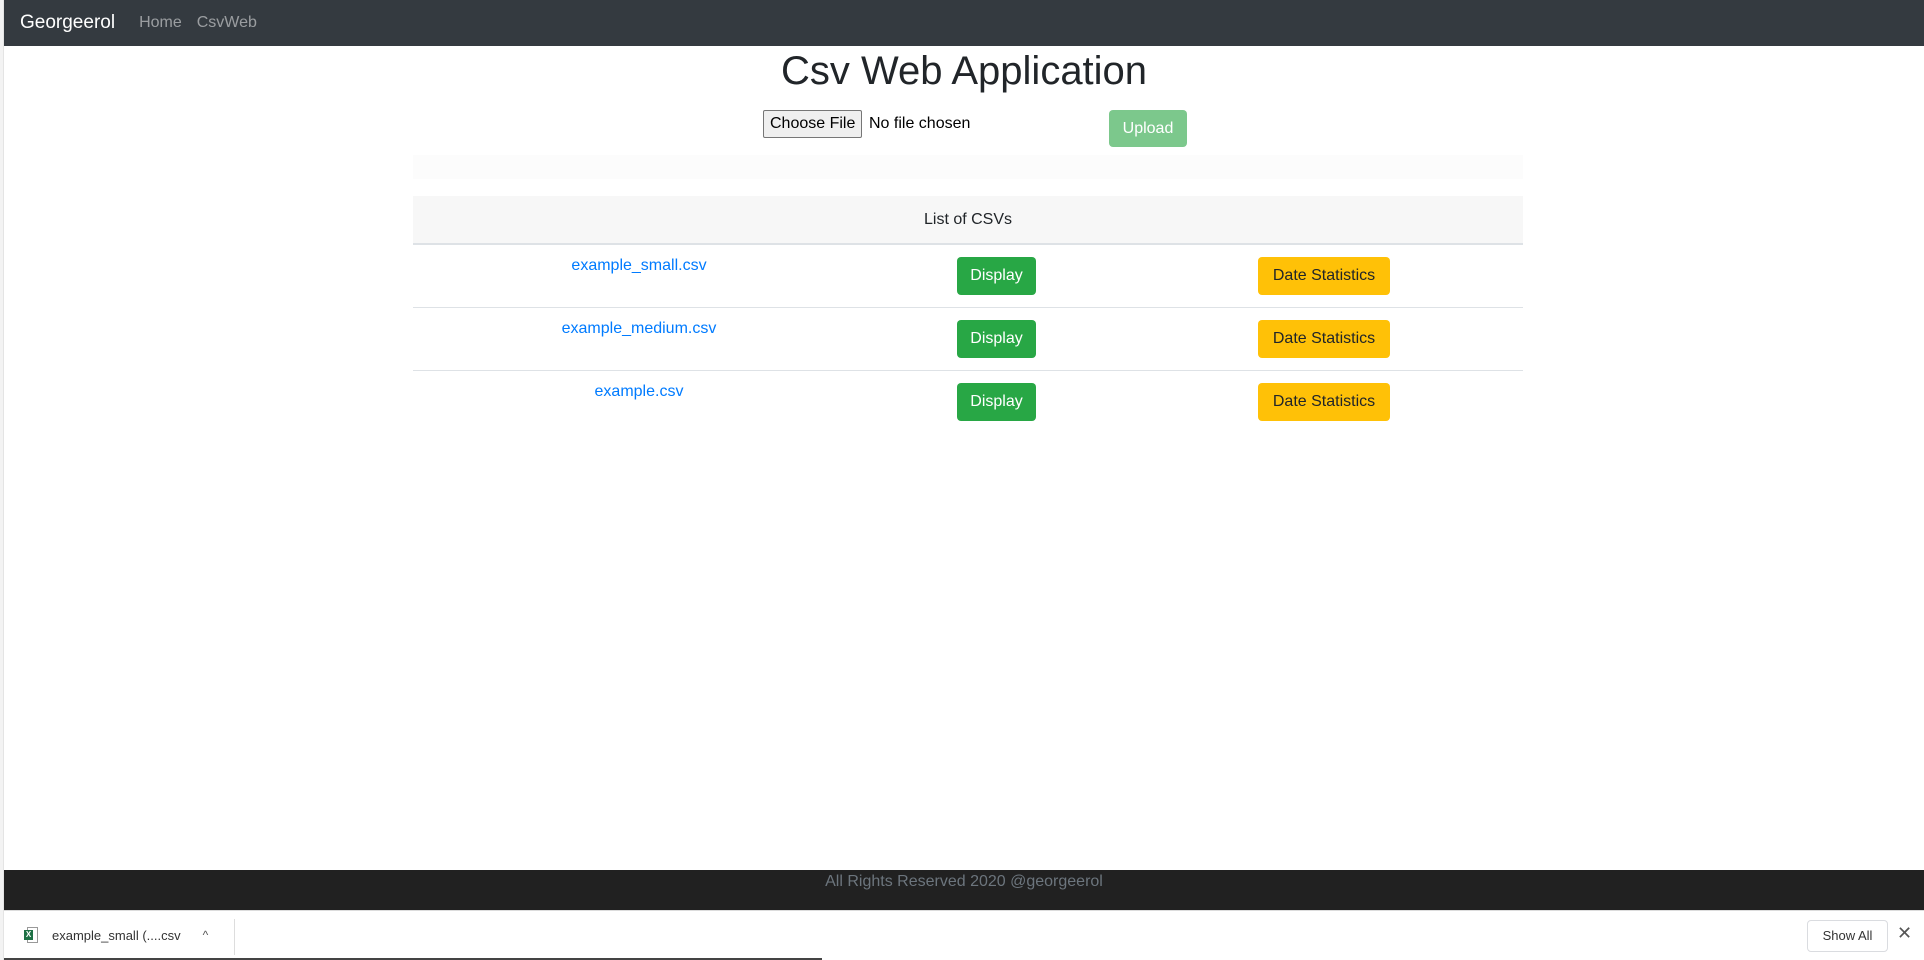 The width and height of the screenshot is (1924, 960). Describe the element at coordinates (968, 220) in the screenshot. I see `table-header: List of CSVs` at that location.